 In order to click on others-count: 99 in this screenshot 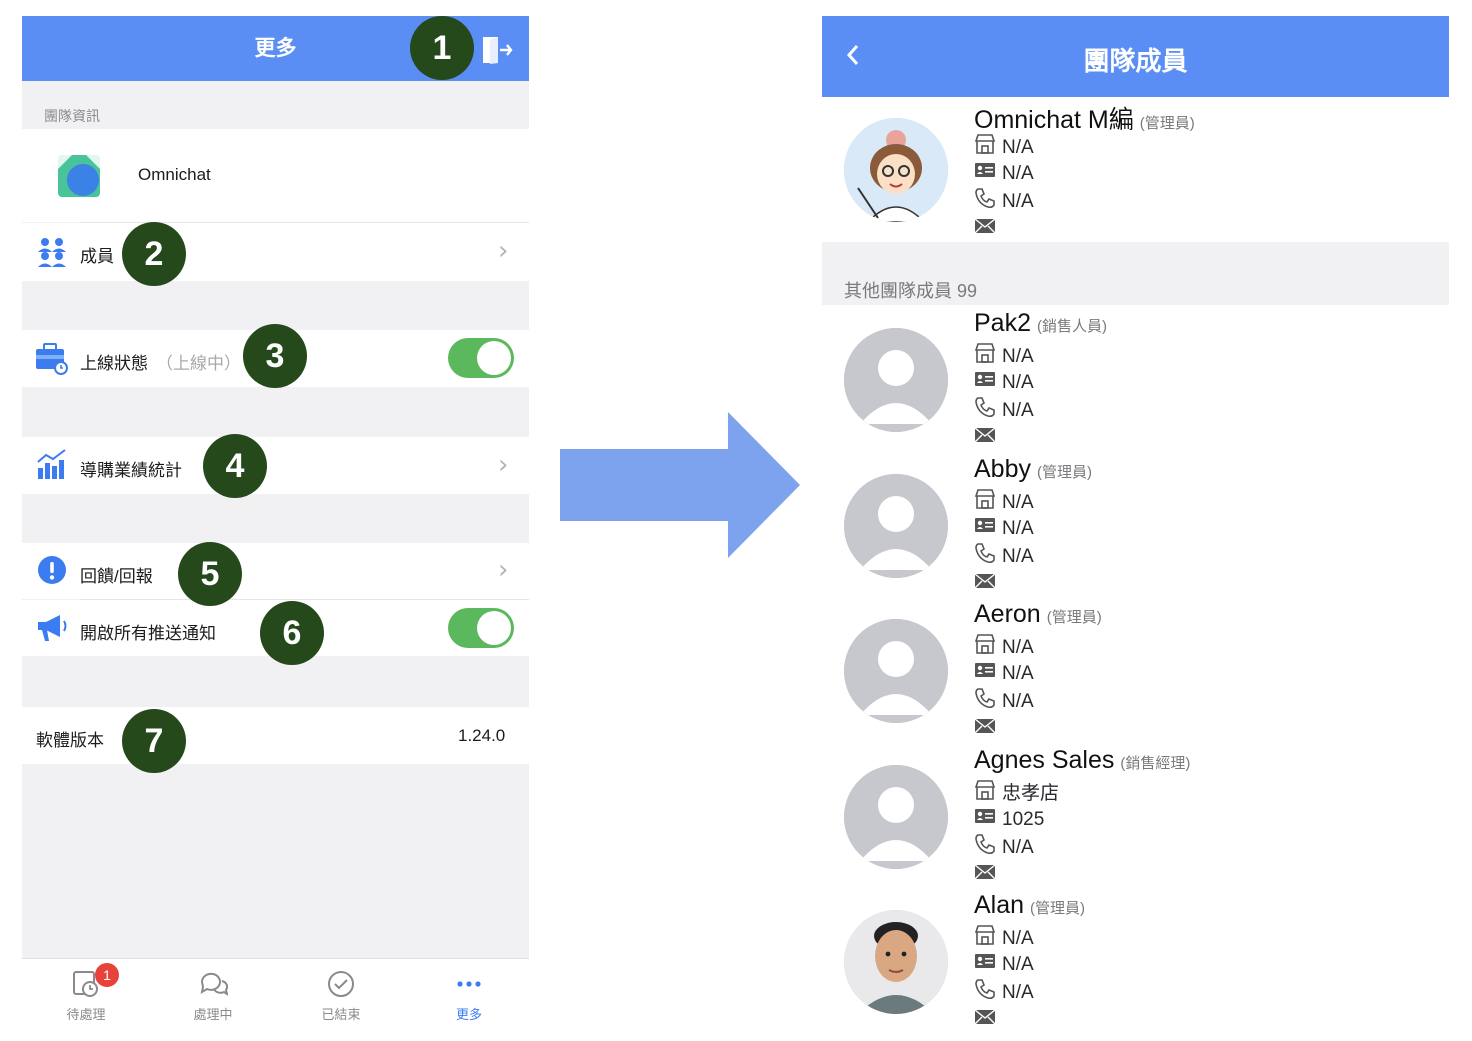, I will do `click(967, 291)`.